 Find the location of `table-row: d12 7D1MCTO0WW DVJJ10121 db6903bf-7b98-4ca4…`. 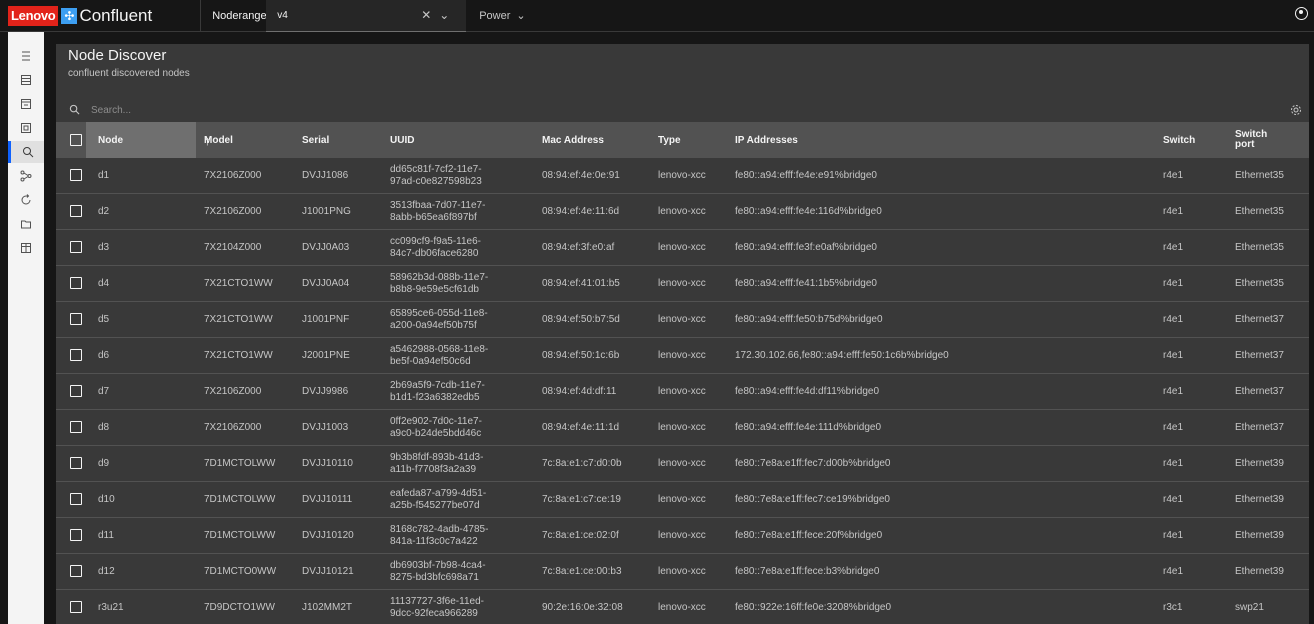

table-row: d12 7D1MCTO0WW DVJJ10121 db6903bf-7b98-4ca4… is located at coordinates (682, 572).